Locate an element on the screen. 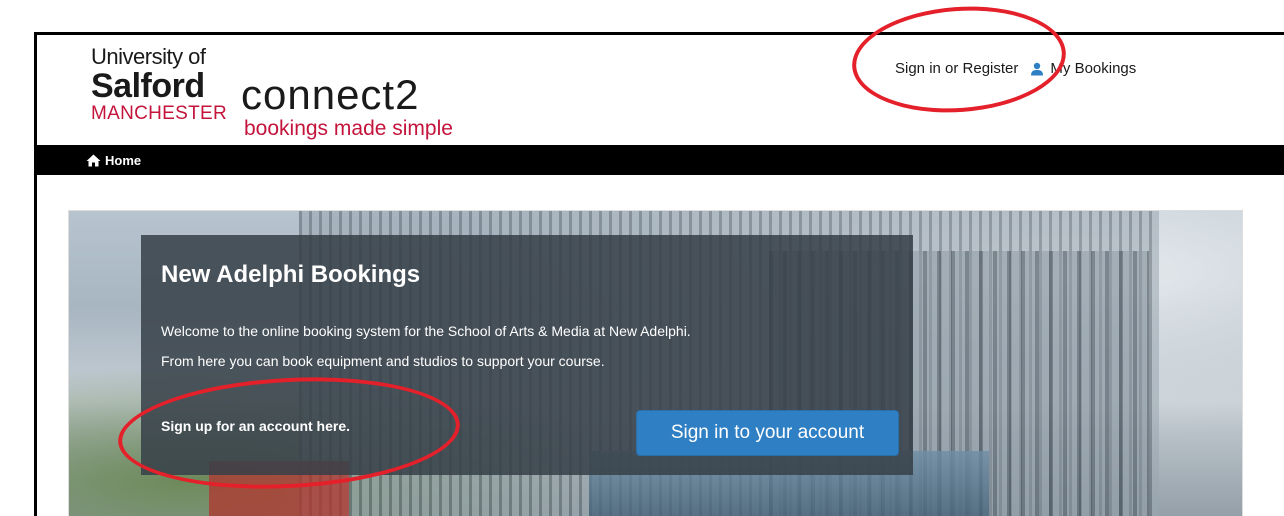 Image resolution: width=1284 pixels, height=516 pixels. university-logo: University of Salford MANCHESTER is located at coordinates (159, 85).